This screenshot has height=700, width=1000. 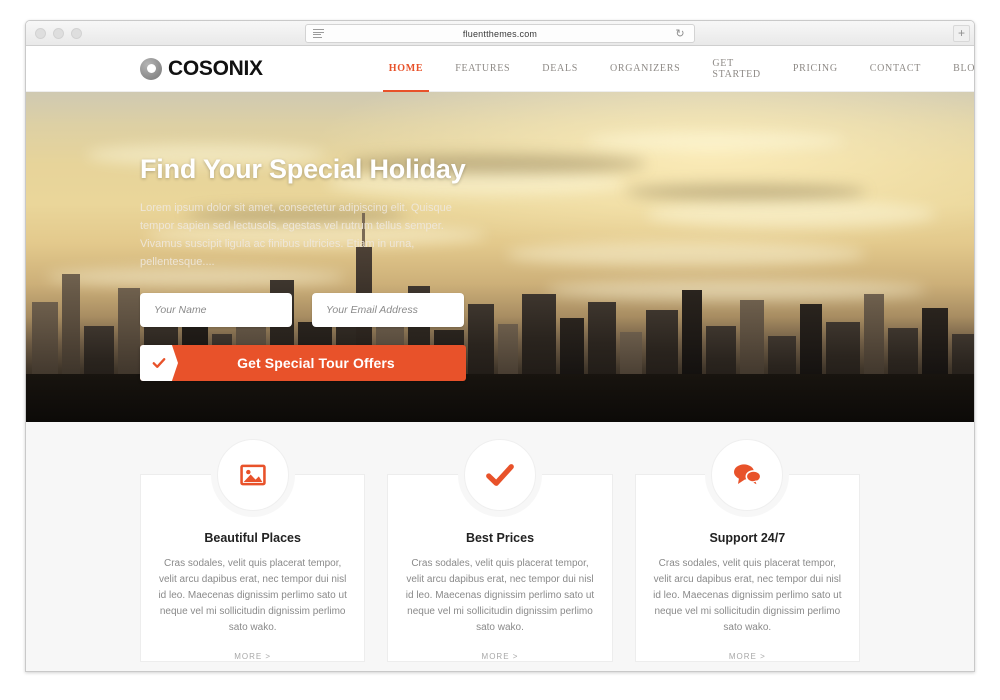 What do you see at coordinates (252, 475) in the screenshot?
I see `image-icon` at bounding box center [252, 475].